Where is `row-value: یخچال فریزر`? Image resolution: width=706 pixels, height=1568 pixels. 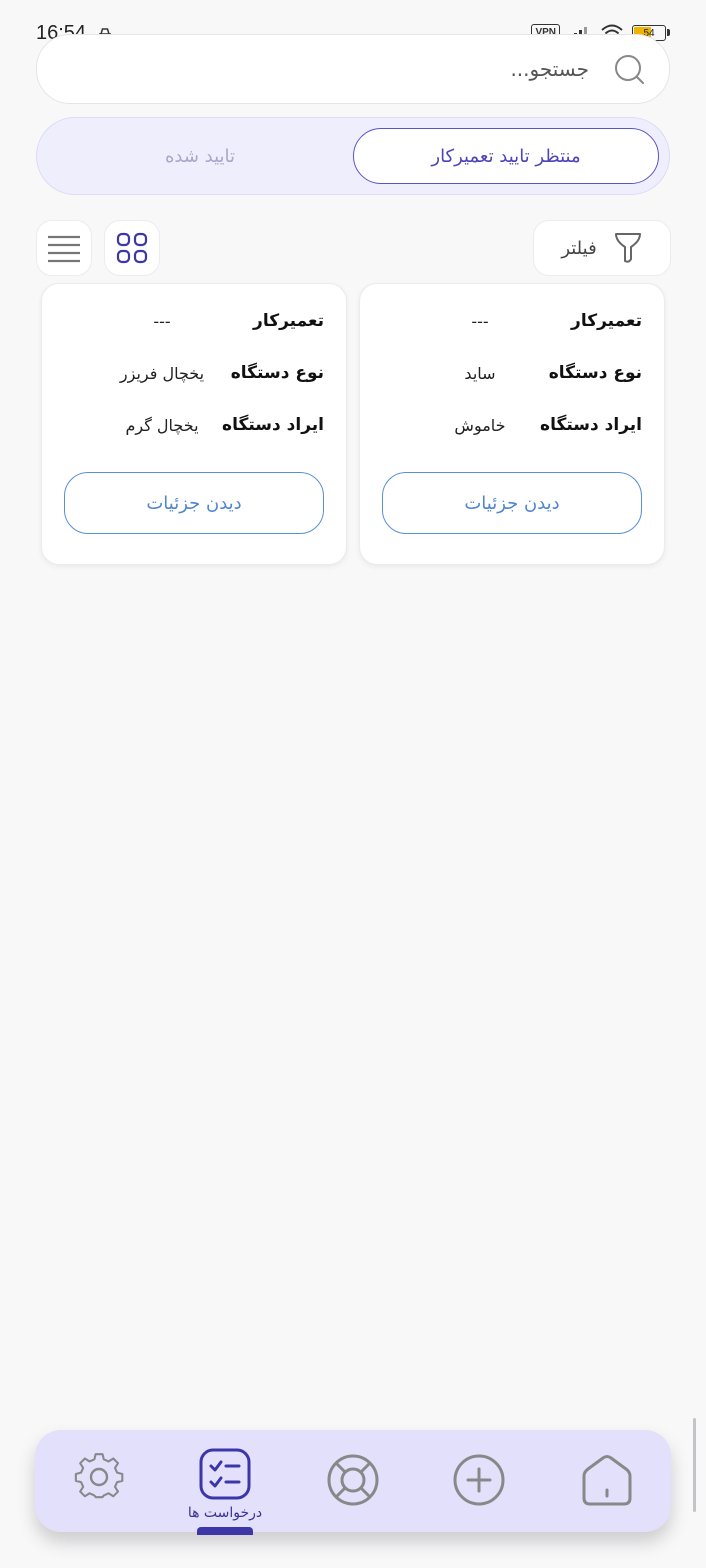 row-value: یخچال فریزر is located at coordinates (162, 373).